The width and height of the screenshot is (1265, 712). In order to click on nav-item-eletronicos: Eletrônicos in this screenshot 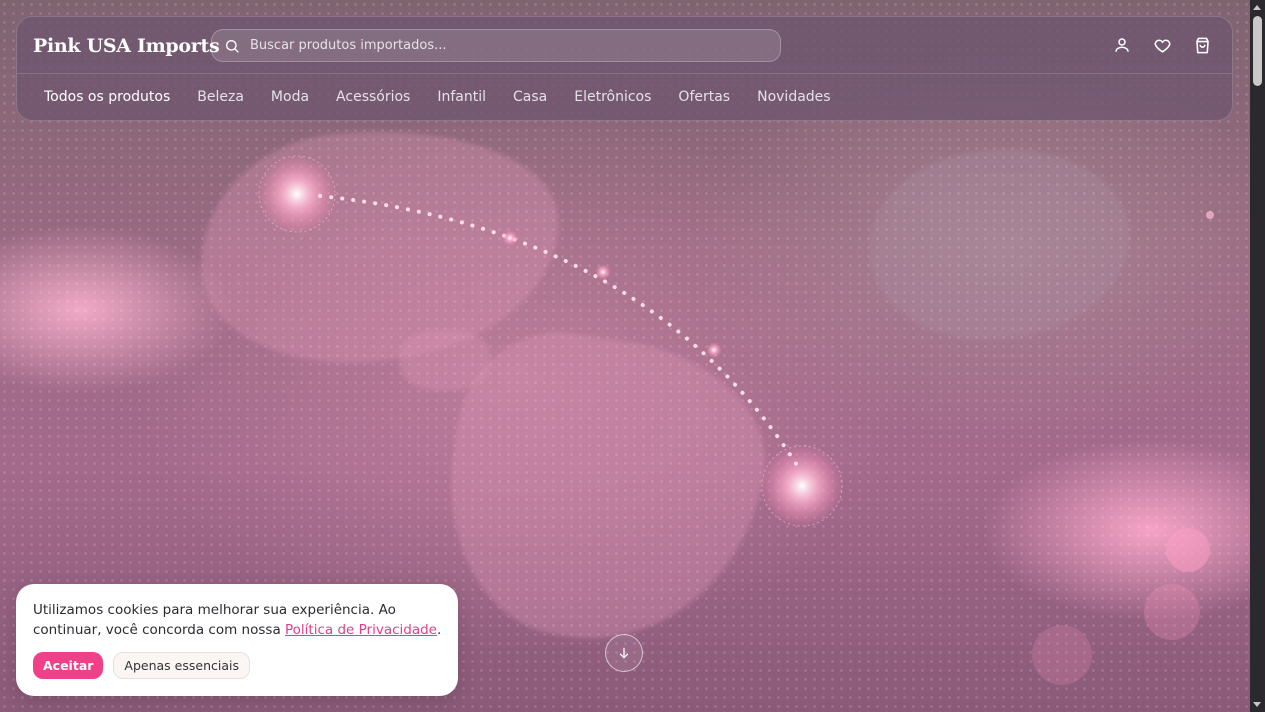, I will do `click(612, 97)`.